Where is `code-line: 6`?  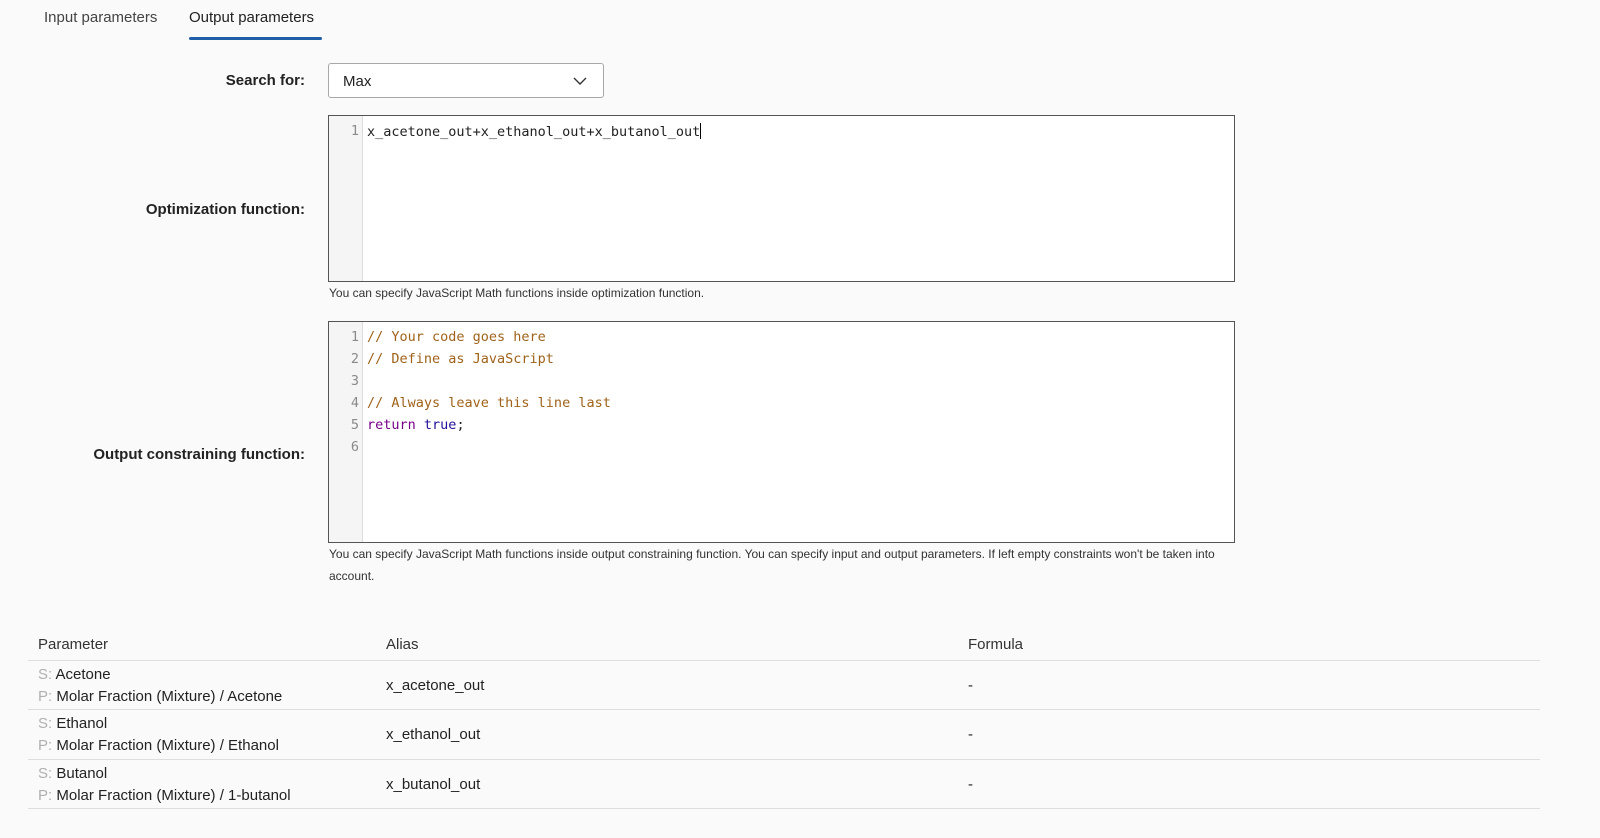 code-line: 6 is located at coordinates (781, 447).